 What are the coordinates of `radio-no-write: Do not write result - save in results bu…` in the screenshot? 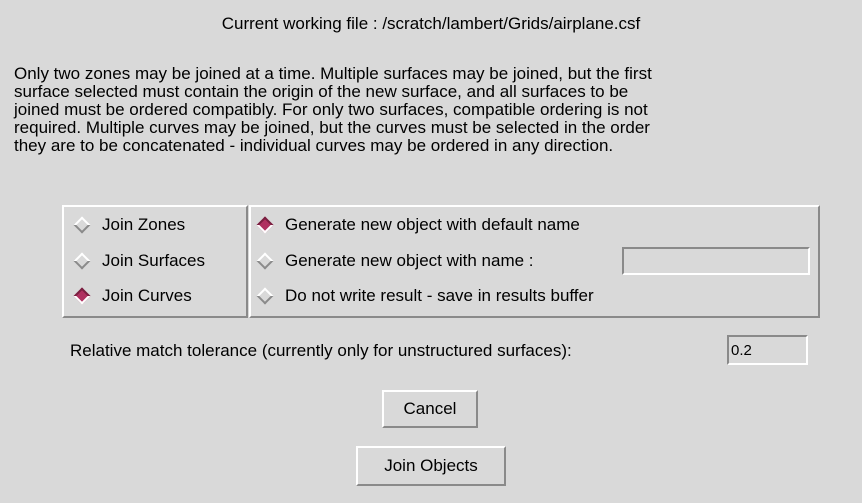 It's located at (425, 296).